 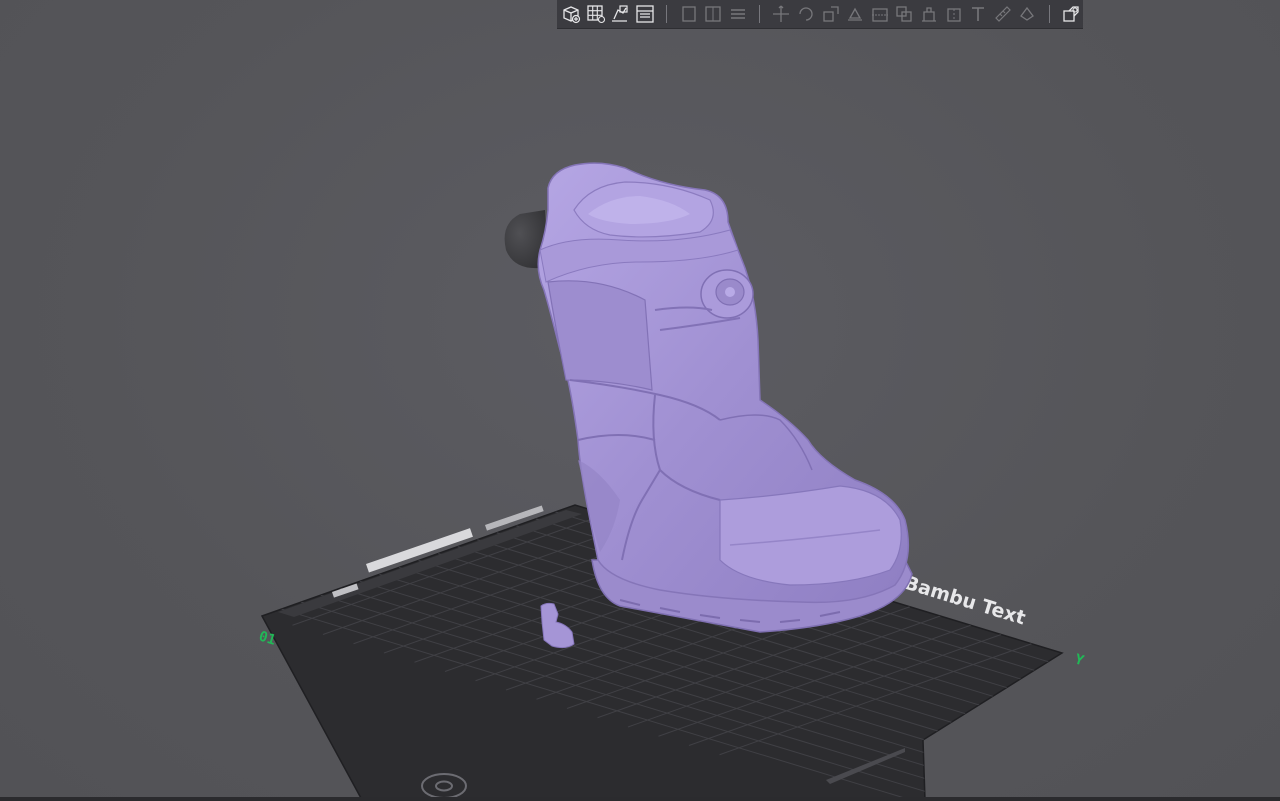 I want to click on axis-y-label: Y, so click(x=1079, y=661).